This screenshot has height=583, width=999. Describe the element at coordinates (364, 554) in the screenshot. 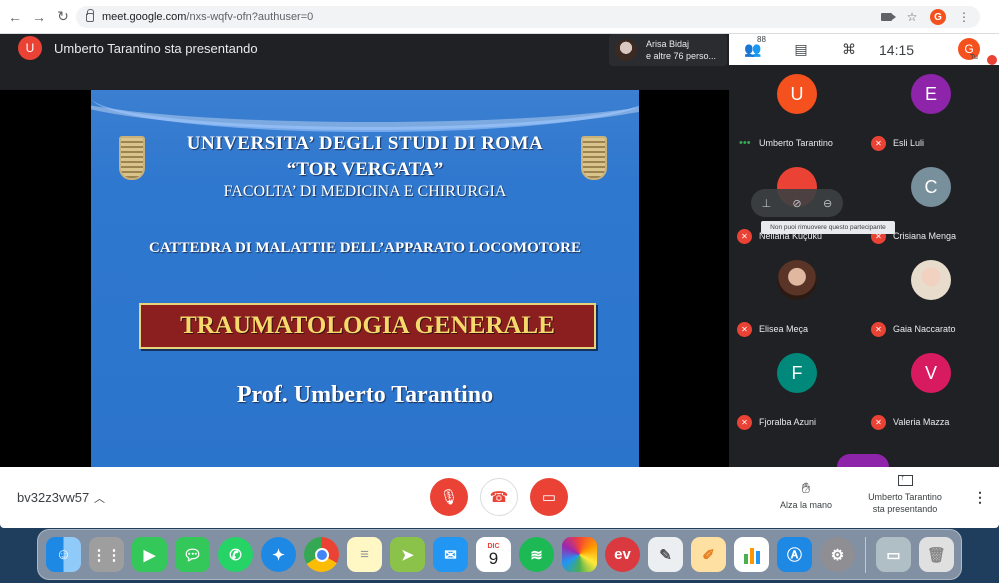

I see `notes-icon: ≡` at that location.